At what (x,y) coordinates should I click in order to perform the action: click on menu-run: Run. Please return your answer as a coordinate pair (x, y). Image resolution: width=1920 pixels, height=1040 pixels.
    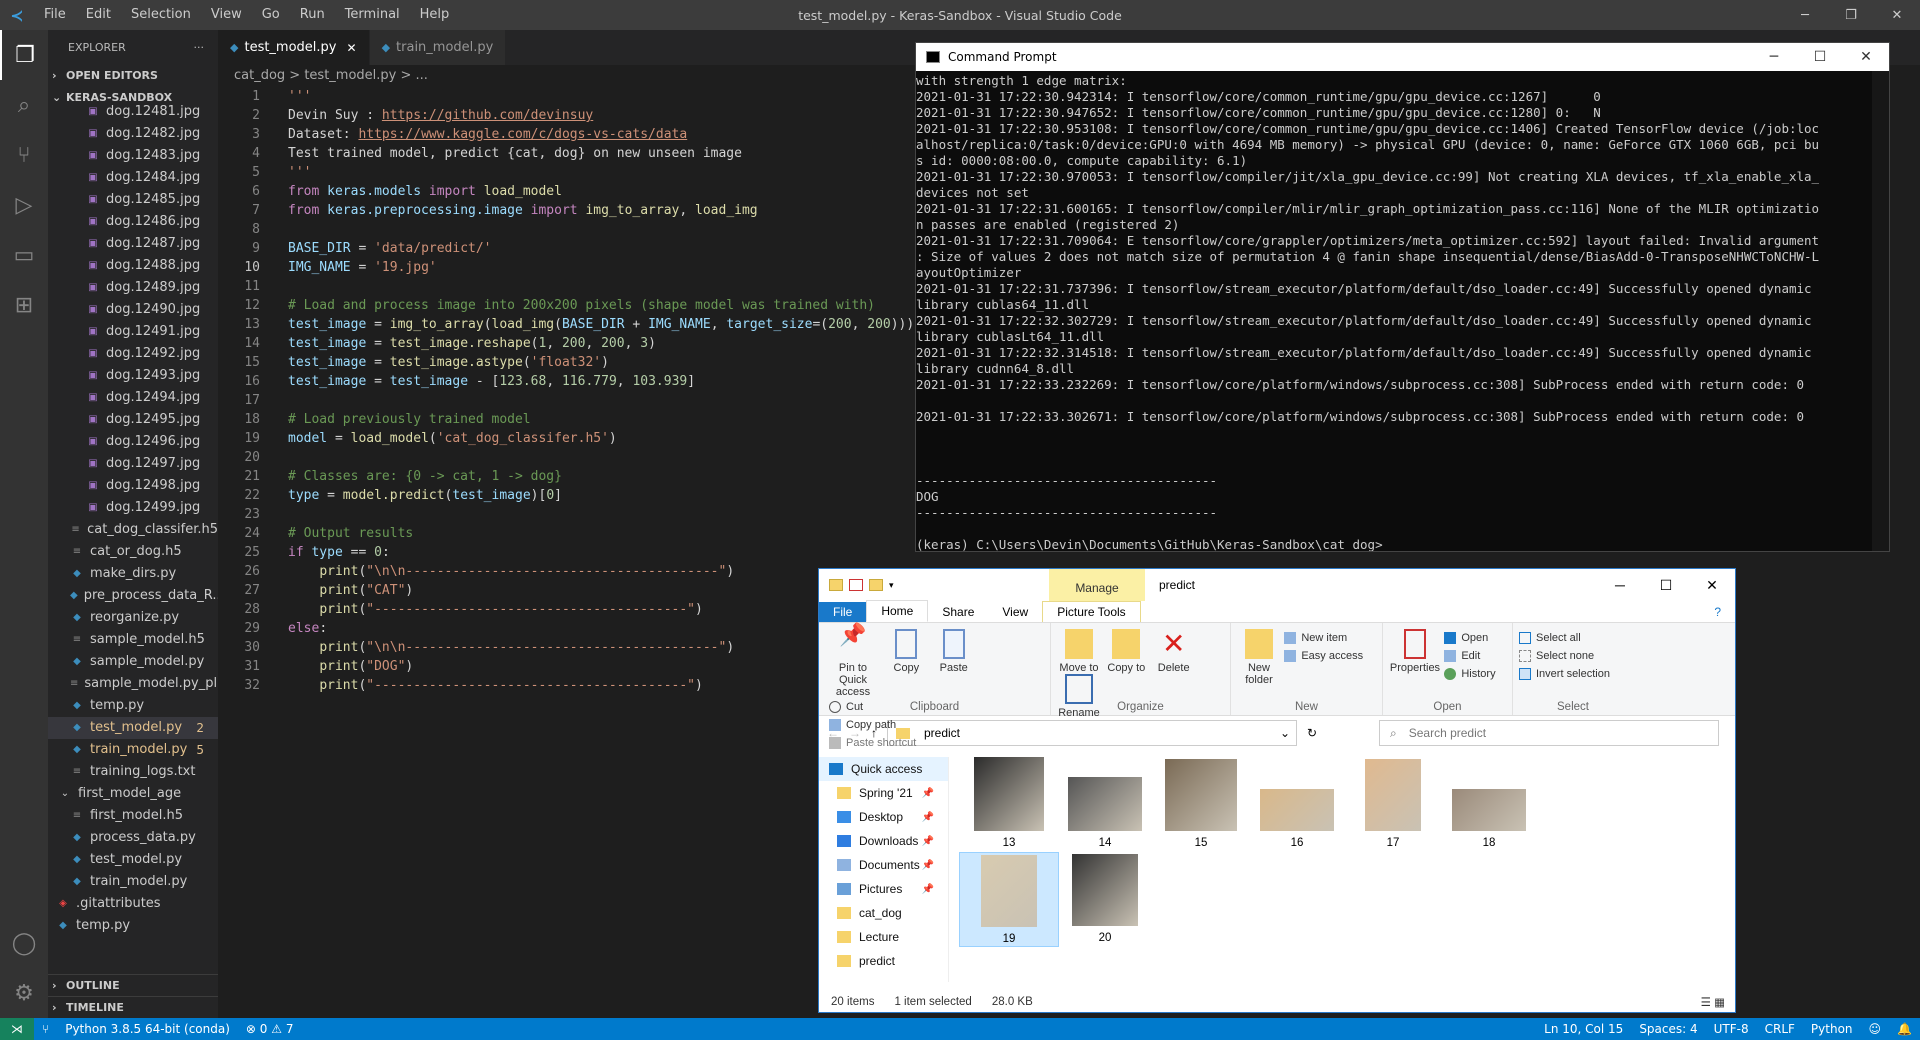
    Looking at the image, I should click on (312, 15).